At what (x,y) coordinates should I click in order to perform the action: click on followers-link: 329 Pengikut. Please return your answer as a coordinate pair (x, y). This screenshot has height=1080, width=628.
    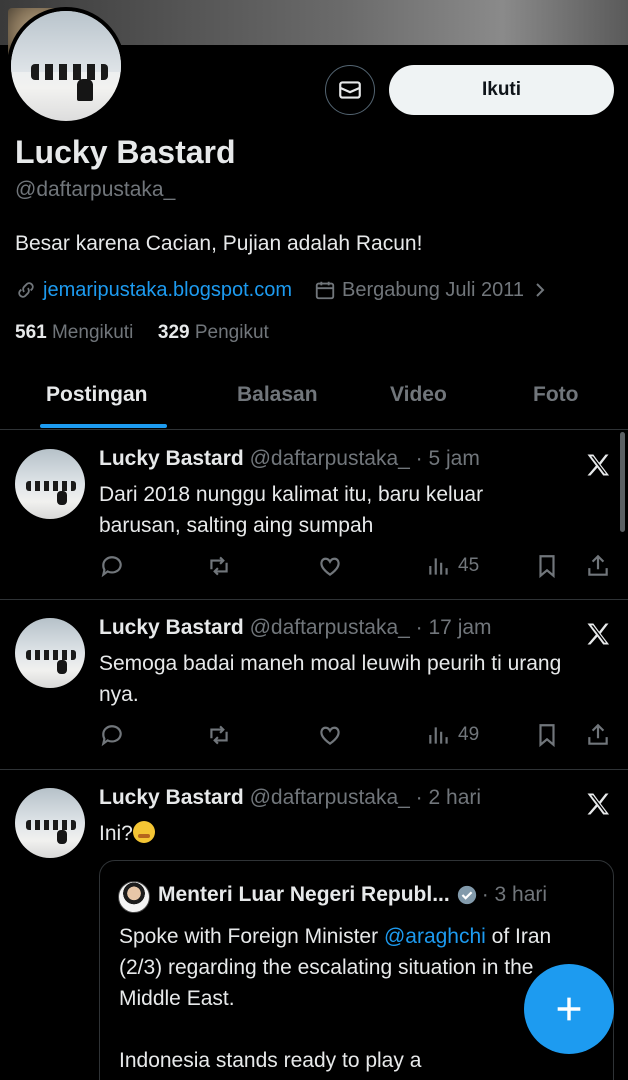
    Looking at the image, I should click on (213, 332).